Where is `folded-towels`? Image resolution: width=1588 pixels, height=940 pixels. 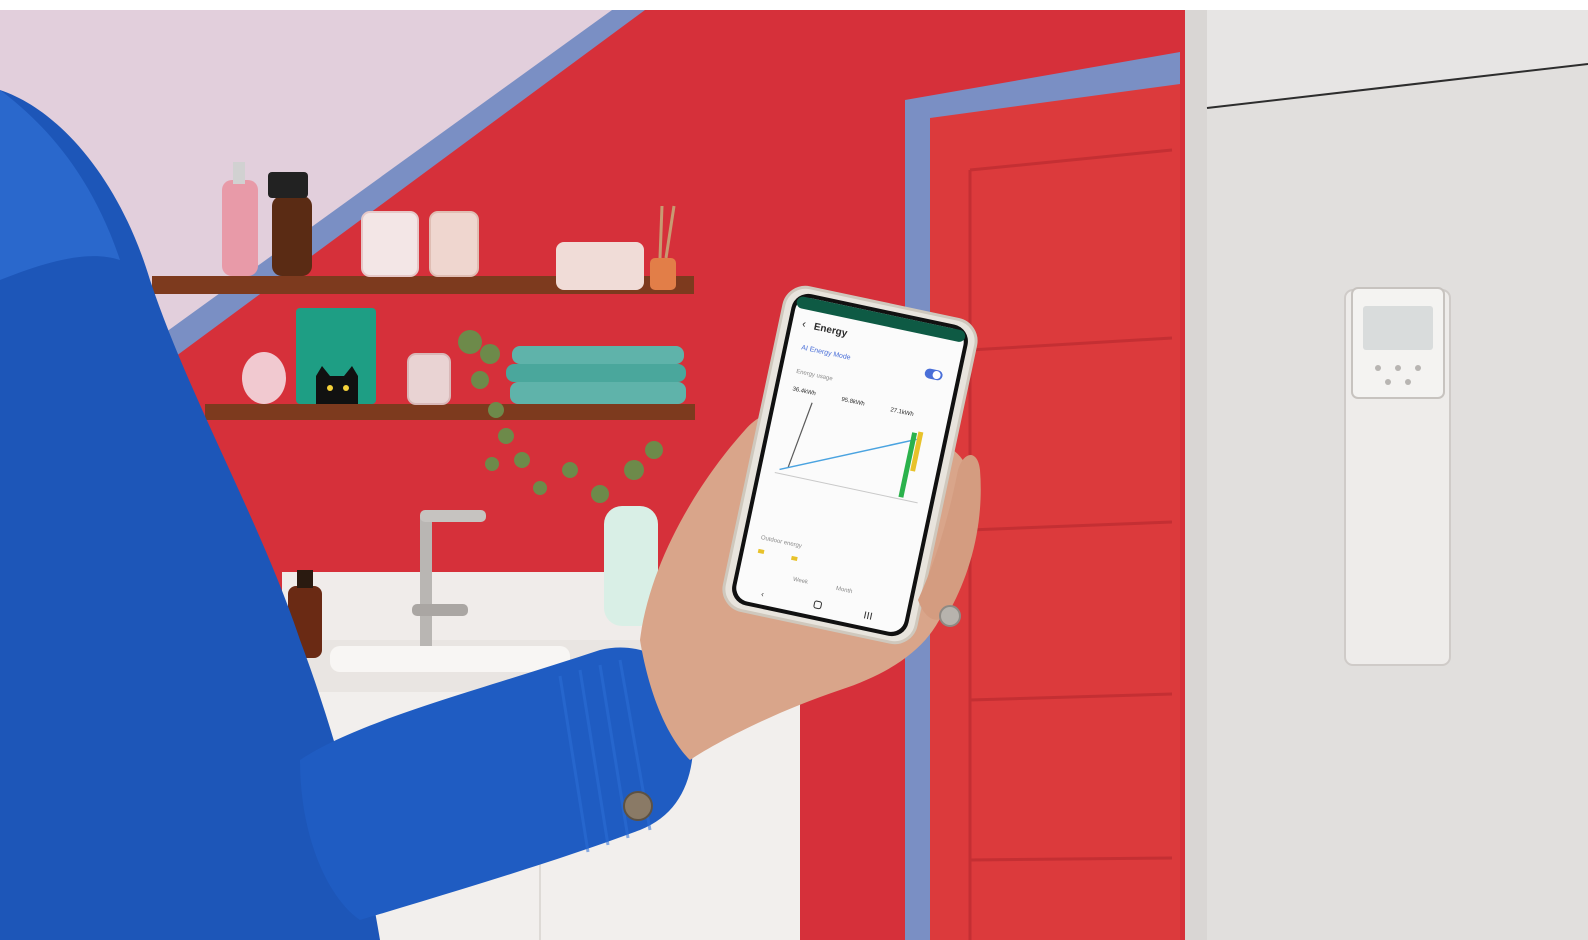 folded-towels is located at coordinates (596, 375).